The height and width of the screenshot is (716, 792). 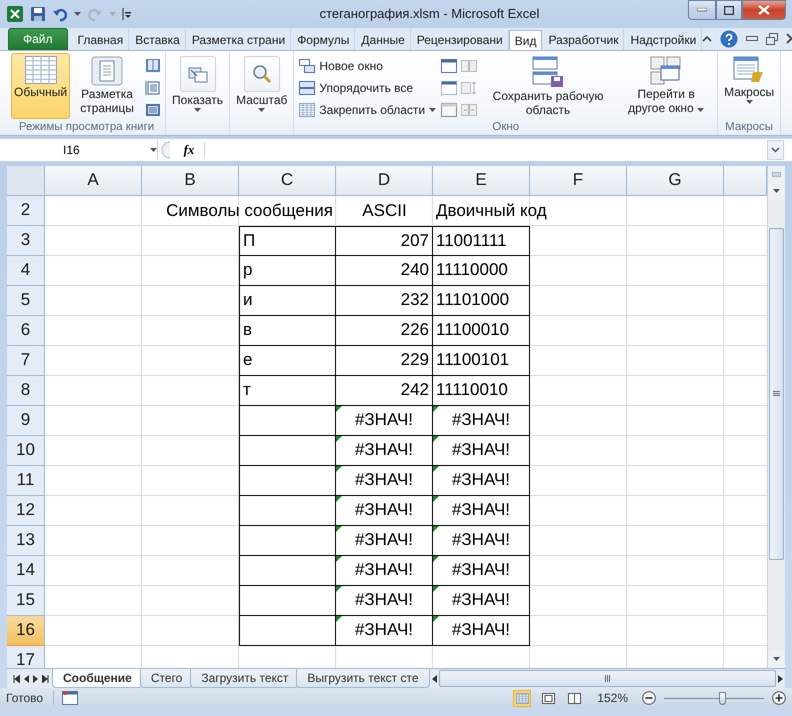 What do you see at coordinates (578, 181) in the screenshot?
I see `column-header: F` at bounding box center [578, 181].